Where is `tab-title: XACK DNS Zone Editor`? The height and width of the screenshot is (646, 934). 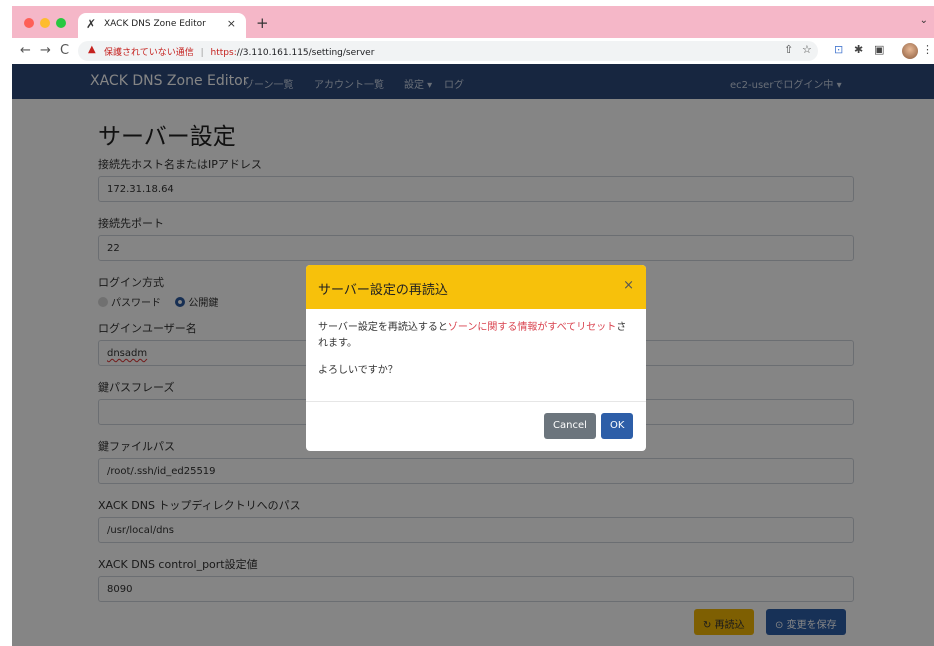 tab-title: XACK DNS Zone Editor is located at coordinates (155, 24).